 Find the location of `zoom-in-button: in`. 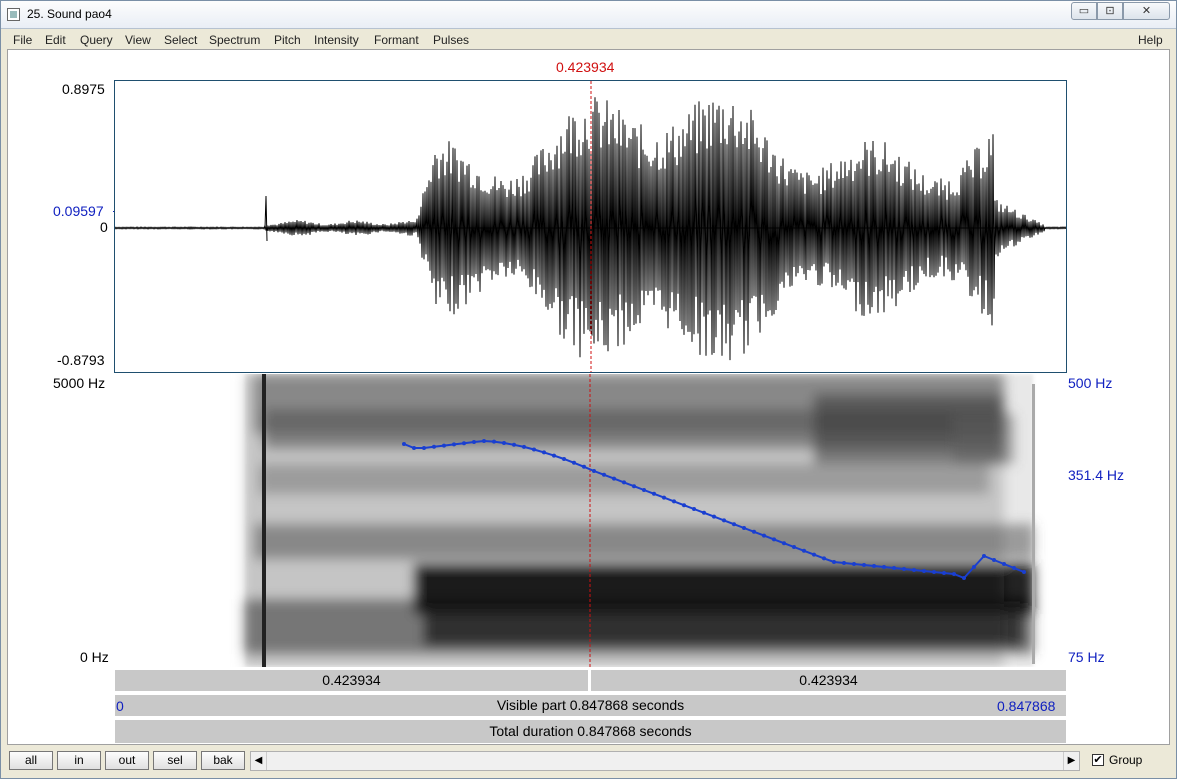

zoom-in-button: in is located at coordinates (79, 760).